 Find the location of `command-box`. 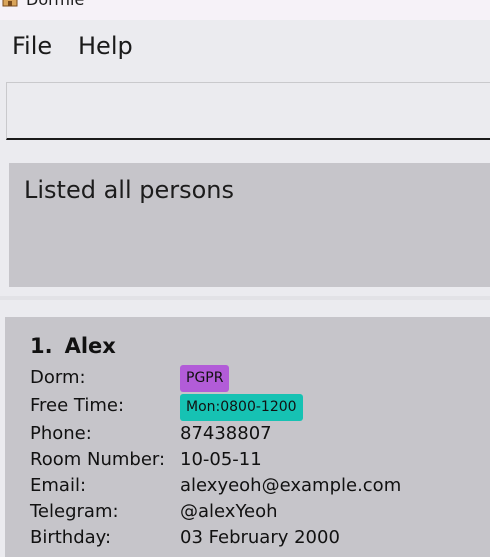

command-box is located at coordinates (248, 111).